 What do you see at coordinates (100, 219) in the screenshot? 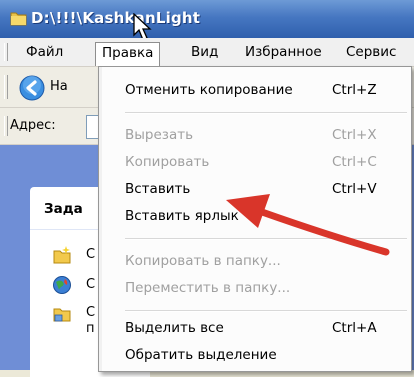
I see `menu-gutter` at bounding box center [100, 219].